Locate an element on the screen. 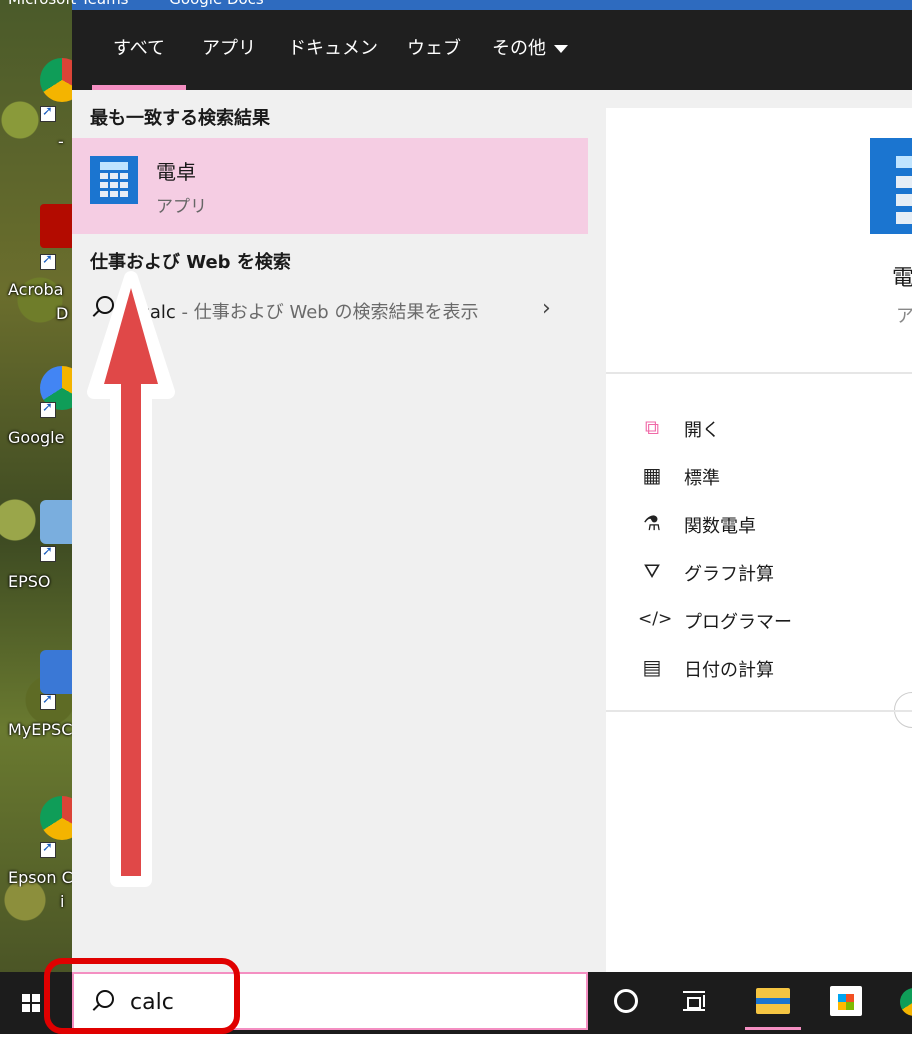 The width and height of the screenshot is (912, 1050). action-label: 標準 is located at coordinates (702, 478).